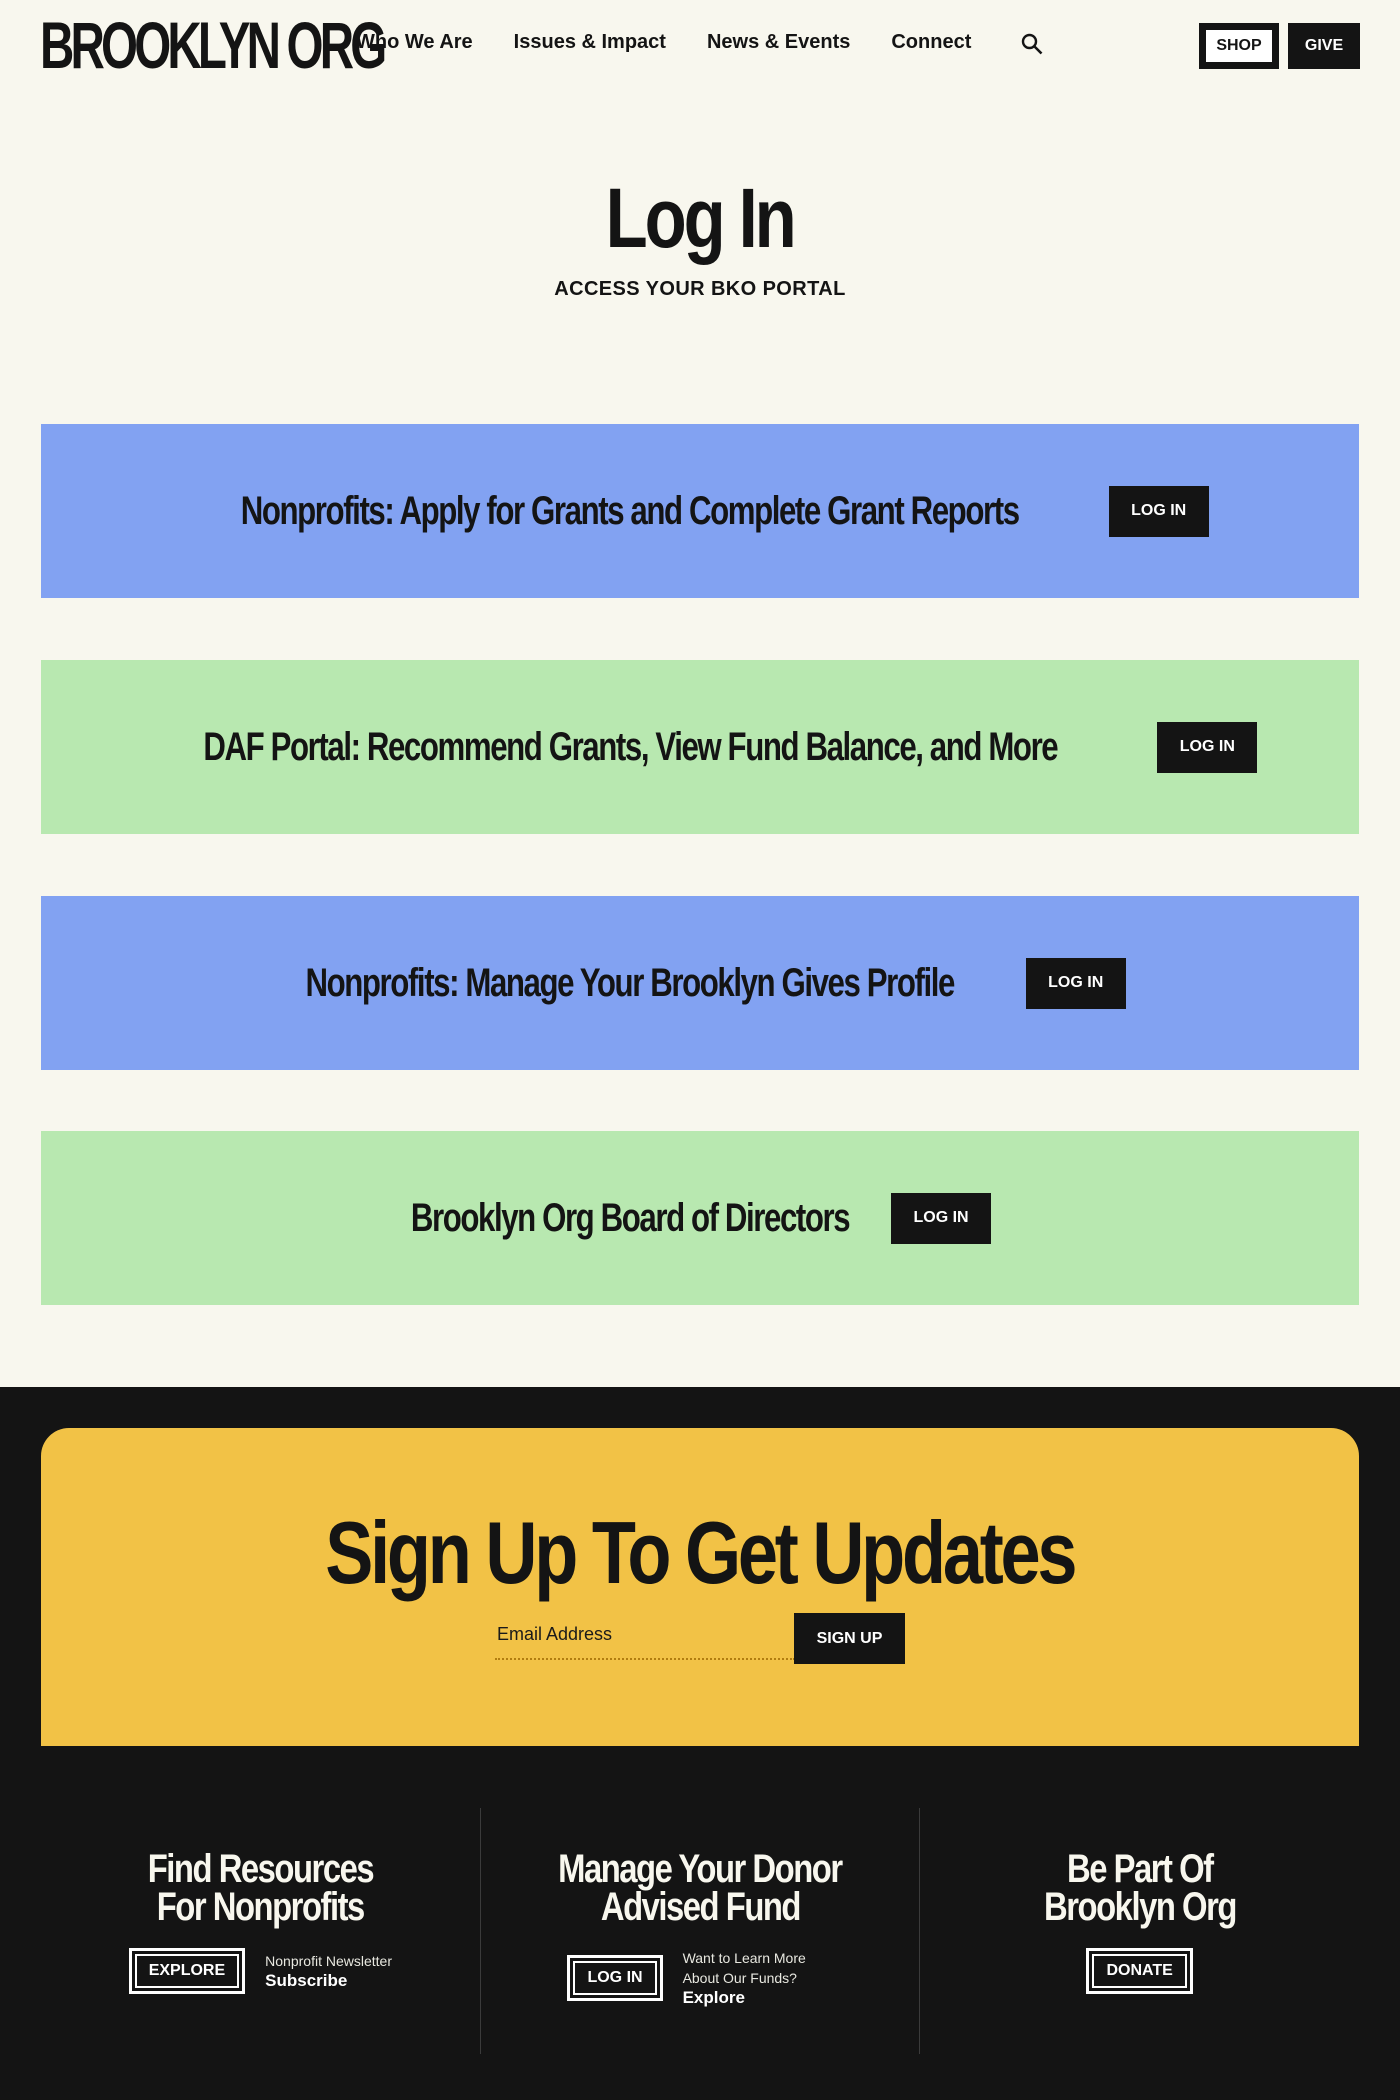  I want to click on page-title: Log In, so click(700, 218).